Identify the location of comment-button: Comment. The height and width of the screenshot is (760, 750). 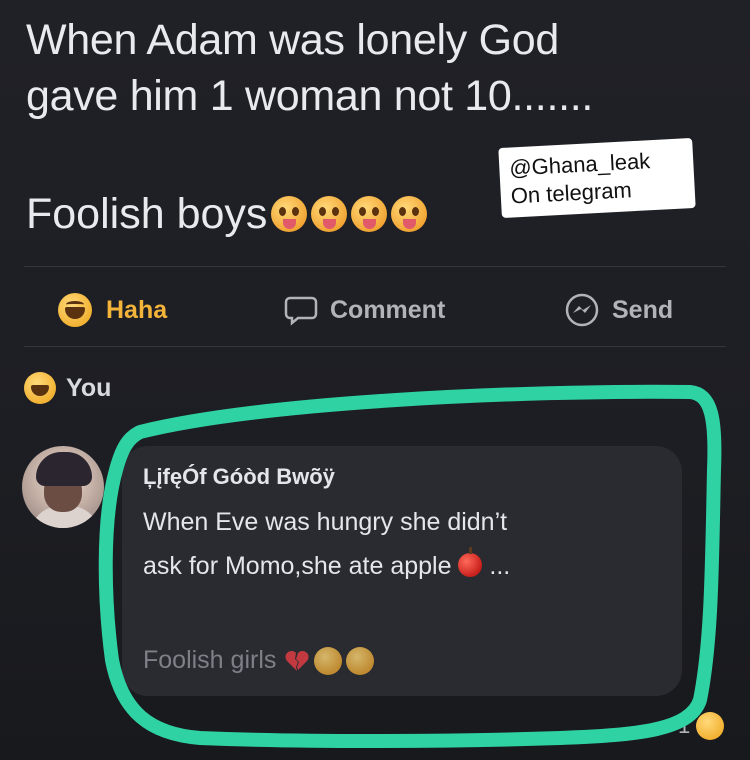
(364, 310).